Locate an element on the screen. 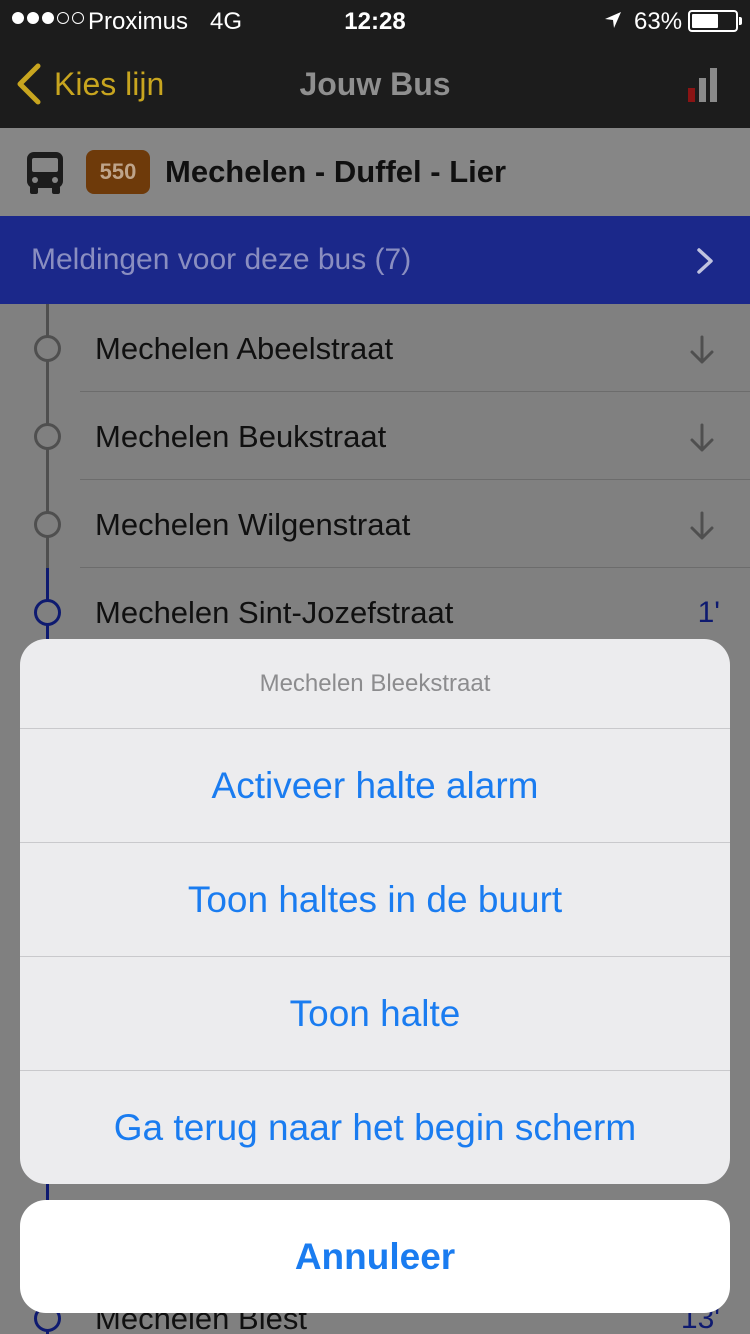 The width and height of the screenshot is (750, 1334). notices-row: Meldingen voor deze bus (7) is located at coordinates (375, 260).